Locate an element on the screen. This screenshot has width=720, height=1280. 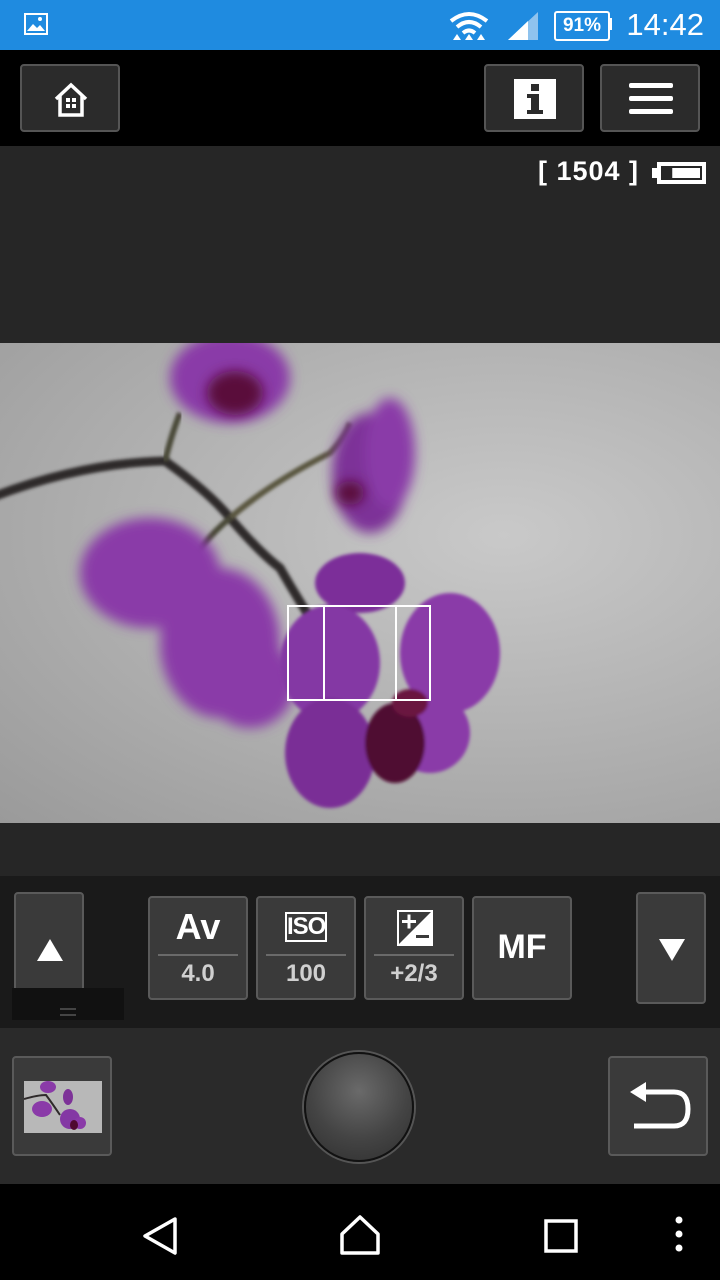
status-time: 14:42 is located at coordinates (665, 24).